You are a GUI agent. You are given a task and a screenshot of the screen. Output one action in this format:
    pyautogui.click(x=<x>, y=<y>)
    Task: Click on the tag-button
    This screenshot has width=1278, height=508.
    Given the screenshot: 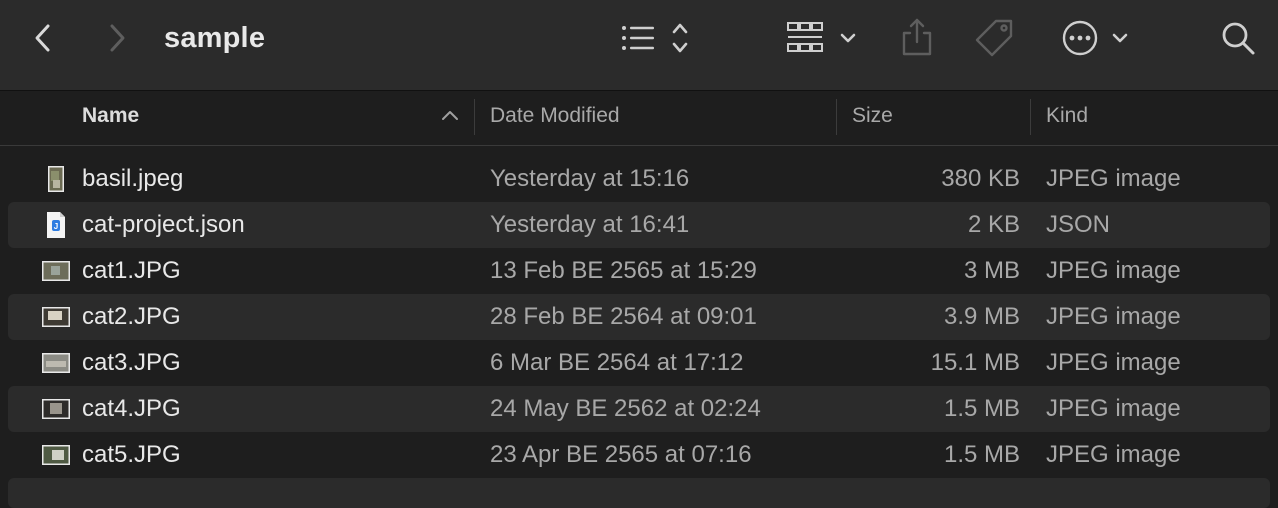 What is the action you would take?
    pyautogui.click(x=995, y=37)
    